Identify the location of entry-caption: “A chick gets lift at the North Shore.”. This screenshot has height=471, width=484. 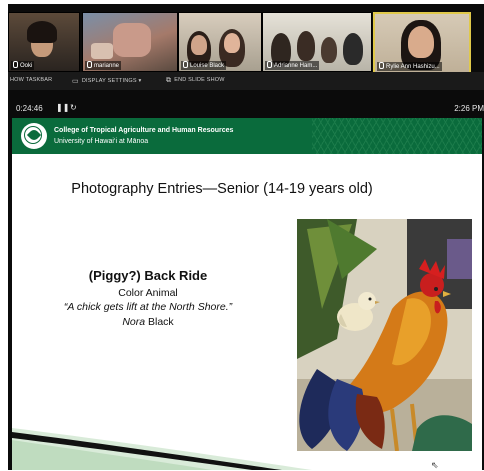
(148, 307).